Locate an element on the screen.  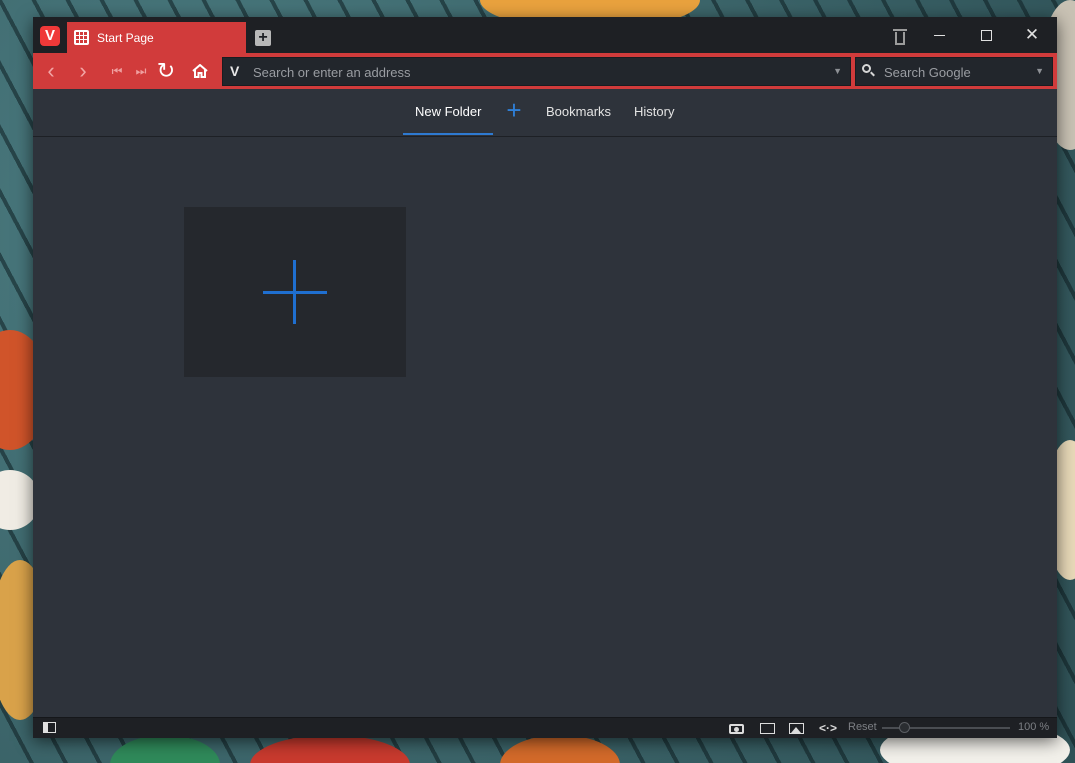
camera-icon is located at coordinates (736, 728).